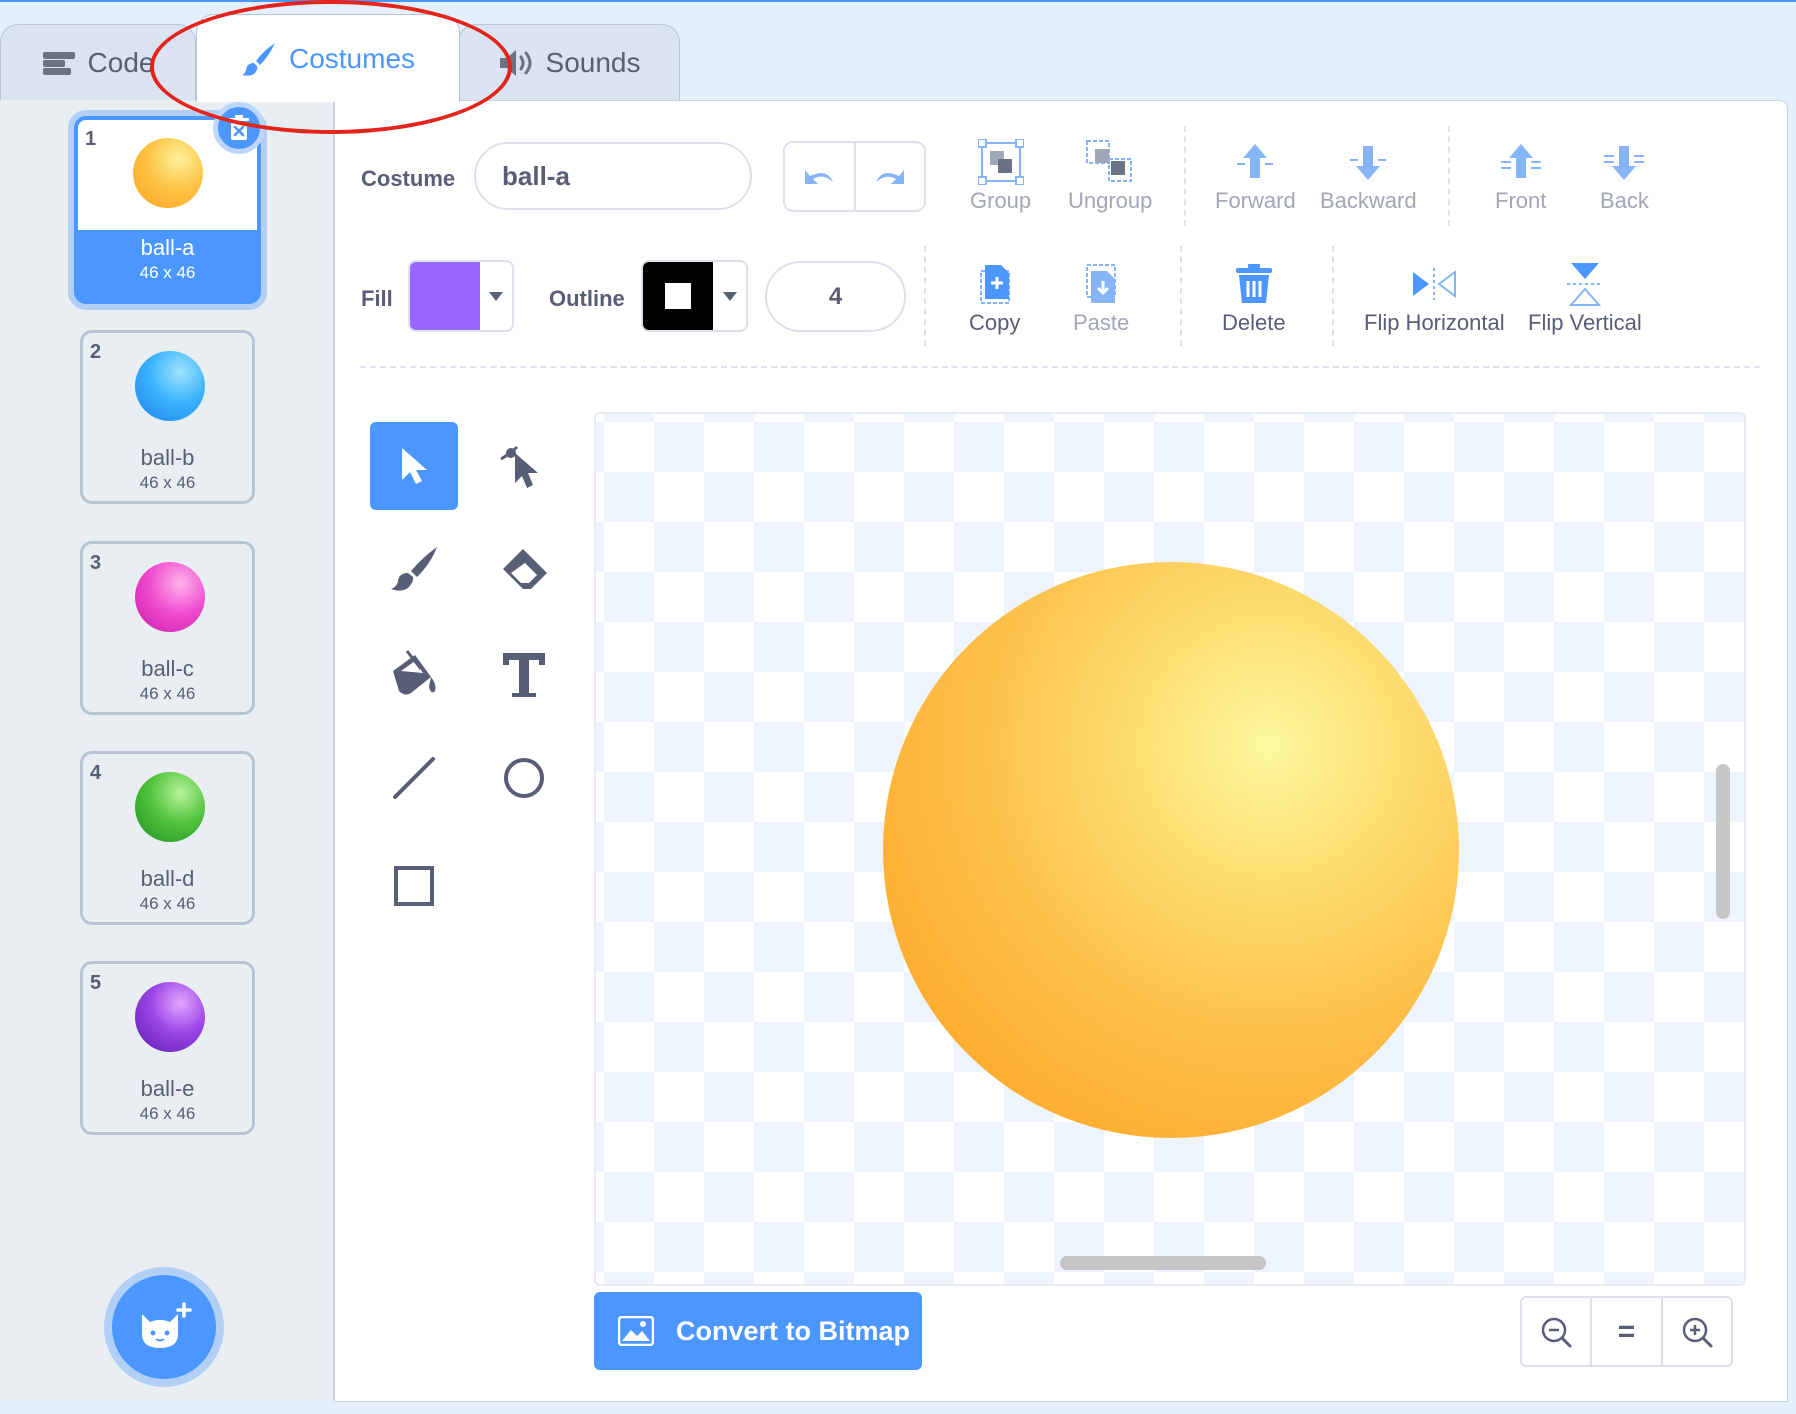  I want to click on forward-button: Forward, so click(1255, 175).